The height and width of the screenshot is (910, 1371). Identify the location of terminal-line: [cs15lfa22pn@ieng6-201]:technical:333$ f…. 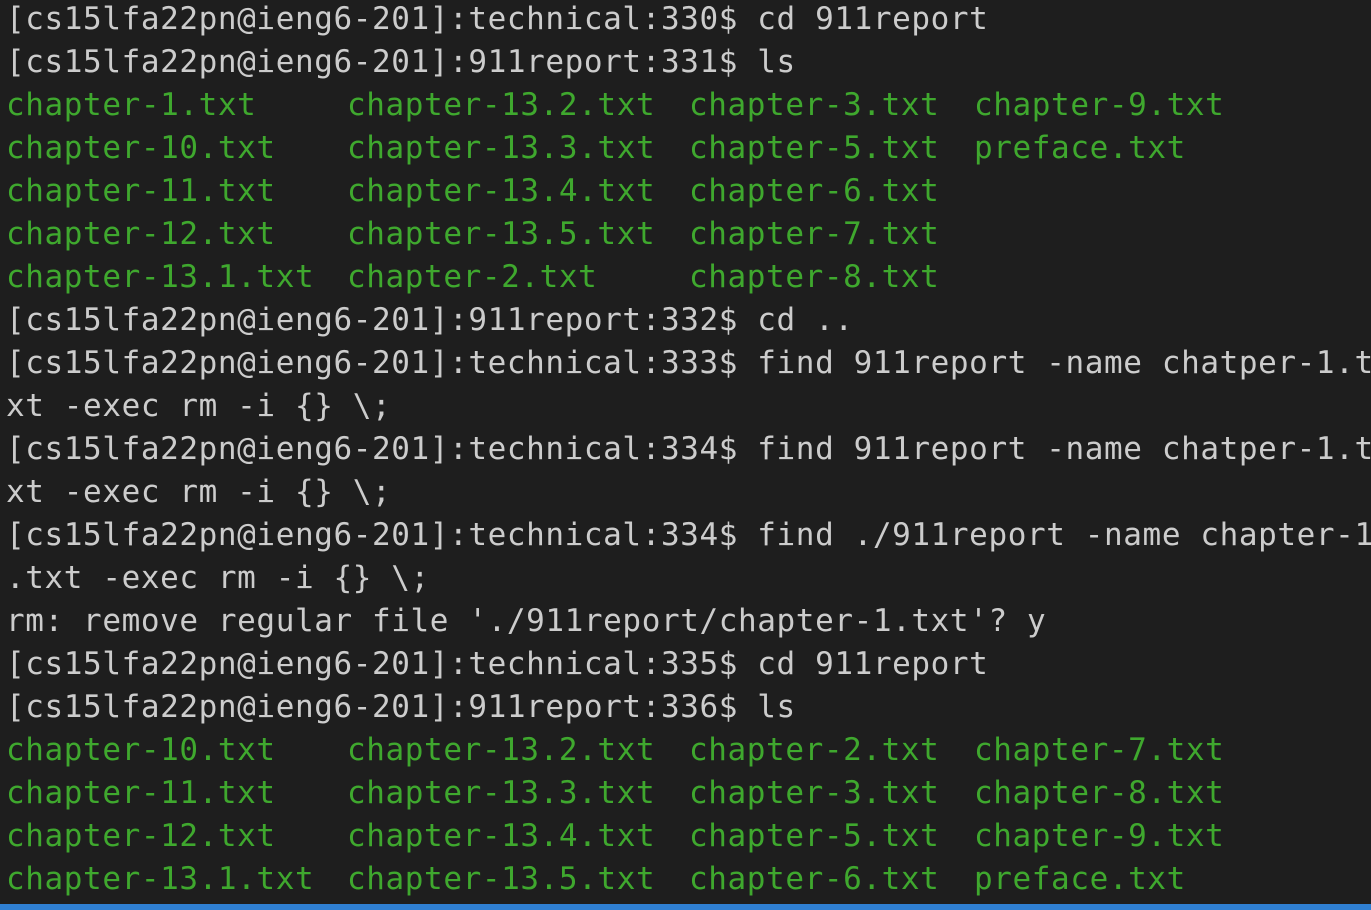
(688, 363).